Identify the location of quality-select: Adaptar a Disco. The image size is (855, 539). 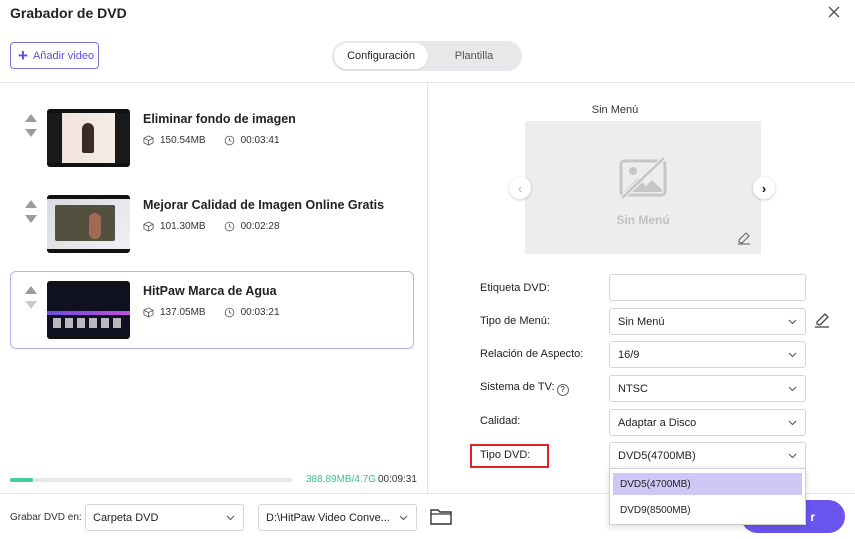
(707, 422).